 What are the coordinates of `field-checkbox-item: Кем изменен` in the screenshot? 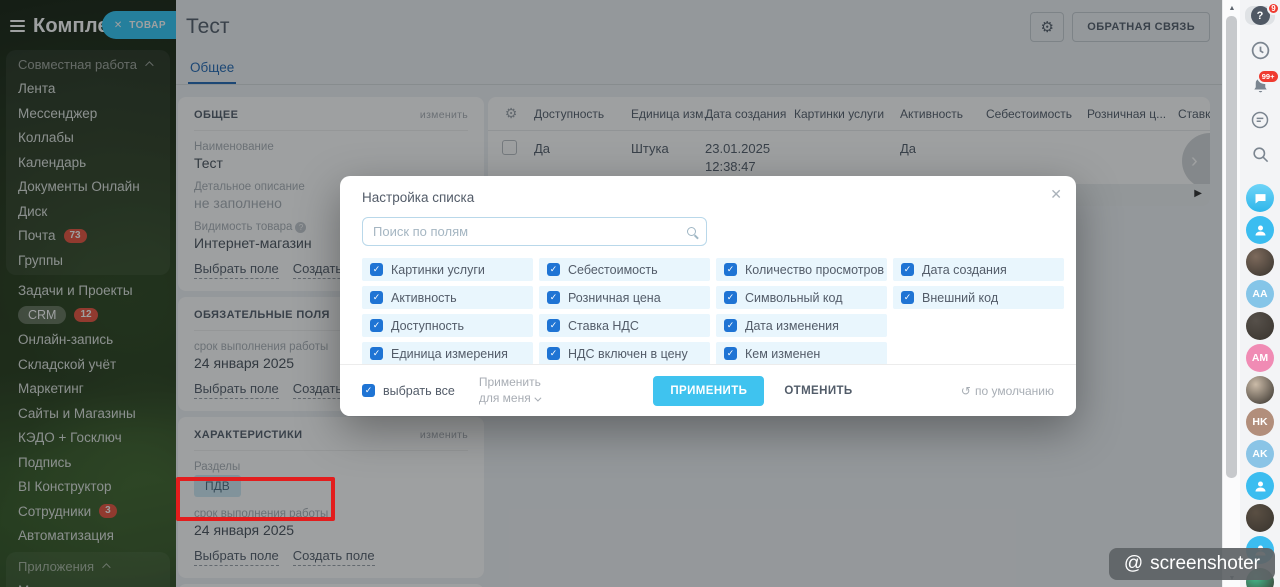 It's located at (801, 353).